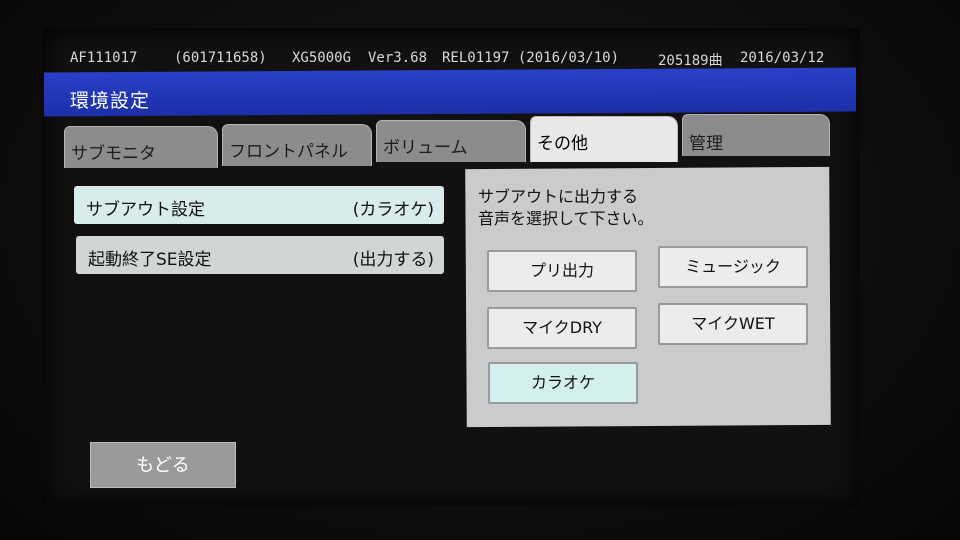  What do you see at coordinates (220, 58) in the screenshot?
I see `serial-number: (601711658)` at bounding box center [220, 58].